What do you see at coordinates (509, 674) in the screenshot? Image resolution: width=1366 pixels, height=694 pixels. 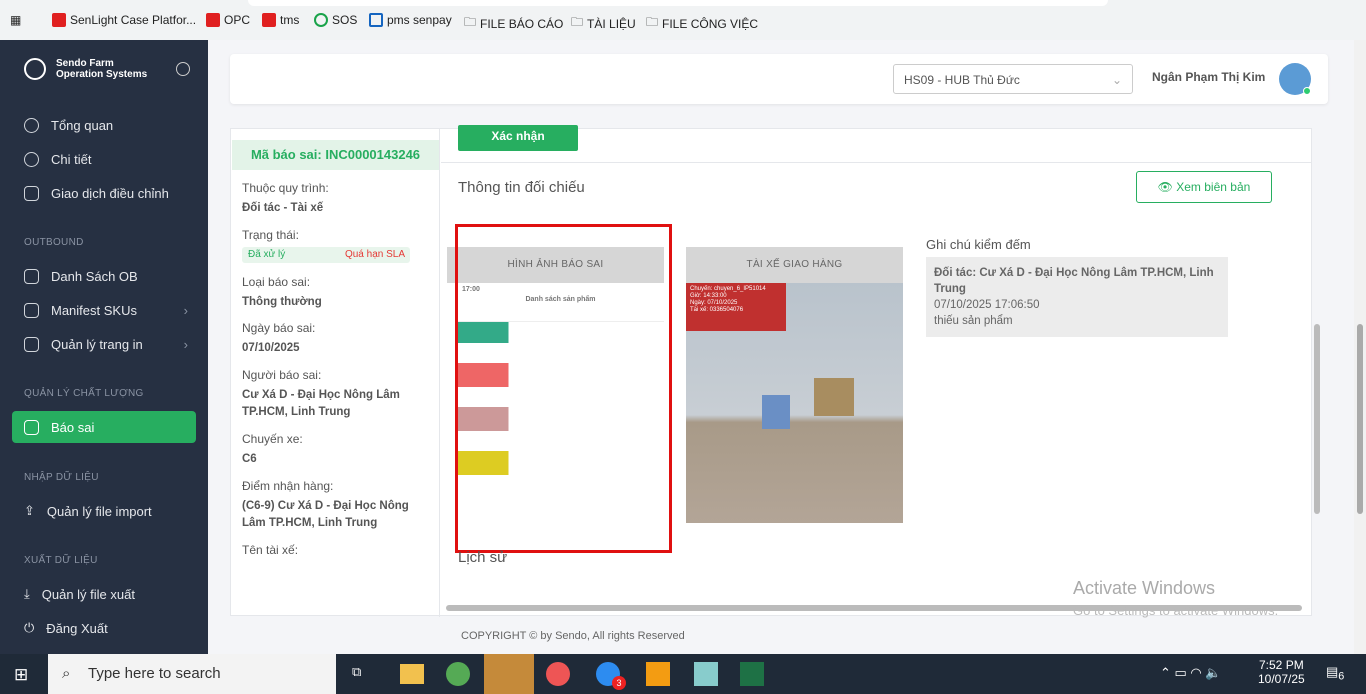 I see `sticky-notes-icon` at bounding box center [509, 674].